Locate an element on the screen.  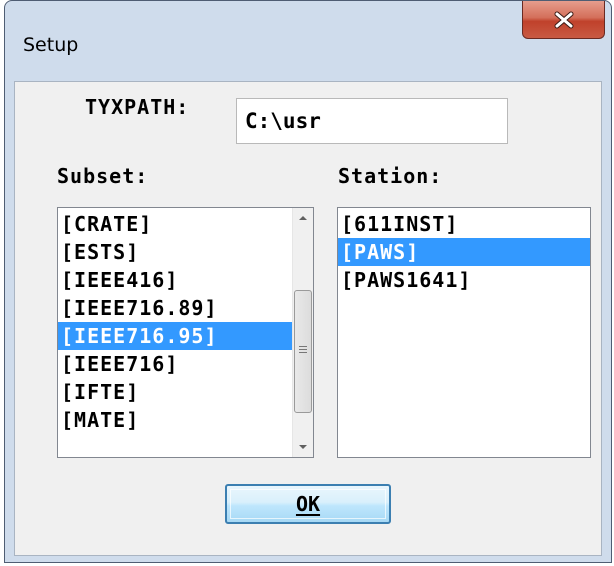
scrollbar-thumb is located at coordinates (303, 351).